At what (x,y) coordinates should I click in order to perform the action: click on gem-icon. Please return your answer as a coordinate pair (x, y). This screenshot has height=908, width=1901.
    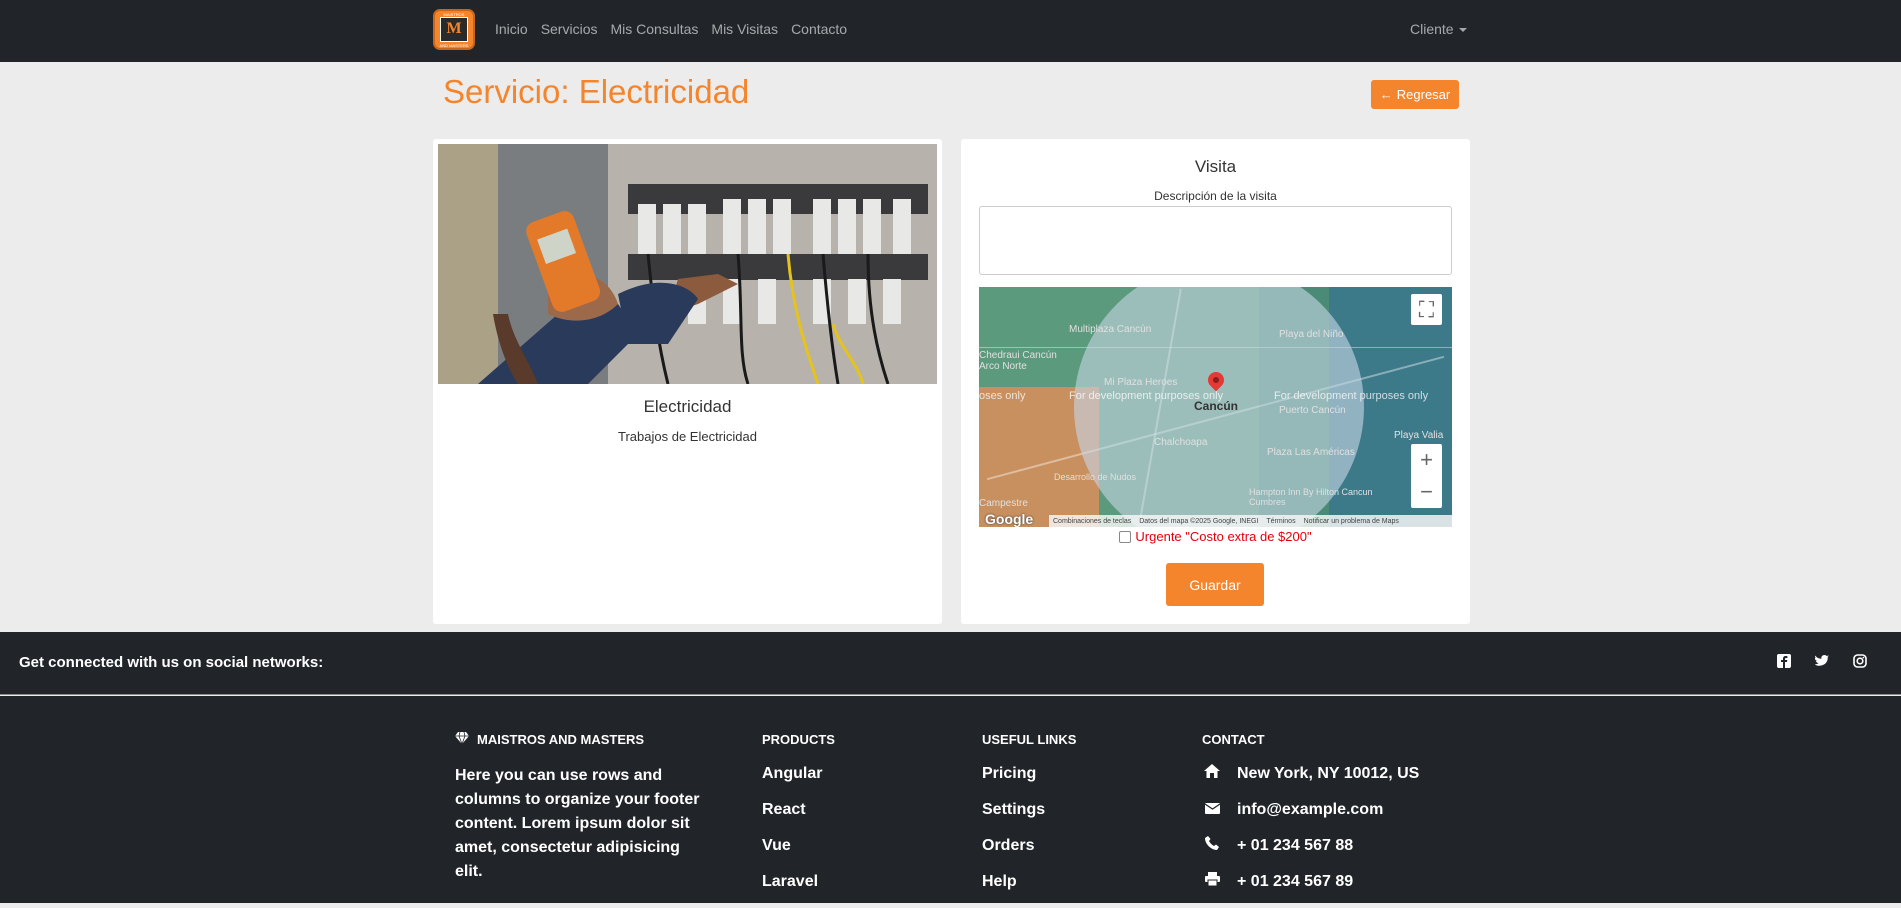
    Looking at the image, I should click on (462, 739).